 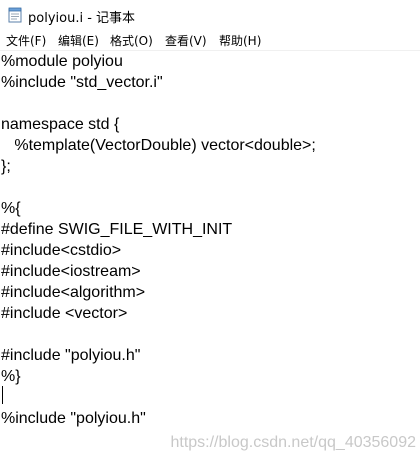 What do you see at coordinates (60, 124) in the screenshot?
I see `code-line: namespace std {` at bounding box center [60, 124].